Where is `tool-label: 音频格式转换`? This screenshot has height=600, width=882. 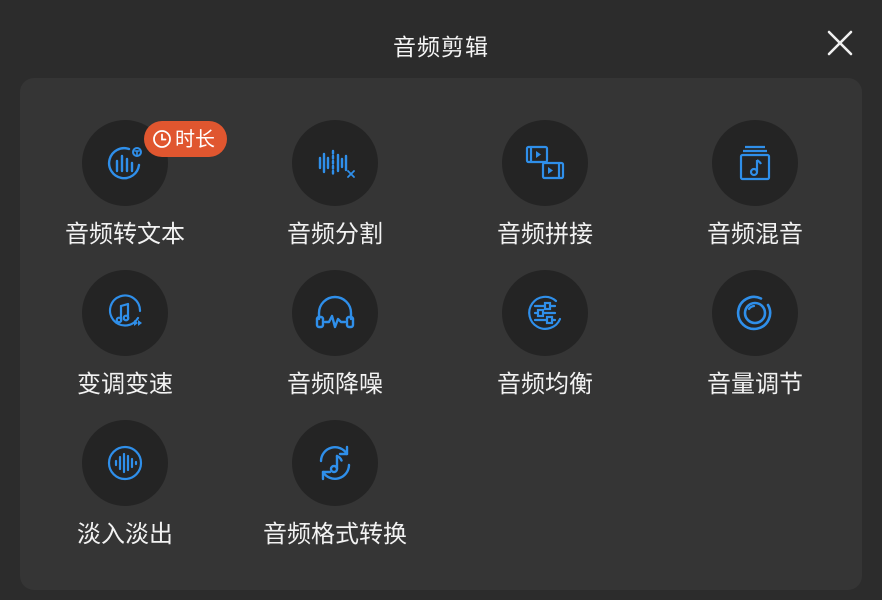
tool-label: 音频格式转换 is located at coordinates (335, 534).